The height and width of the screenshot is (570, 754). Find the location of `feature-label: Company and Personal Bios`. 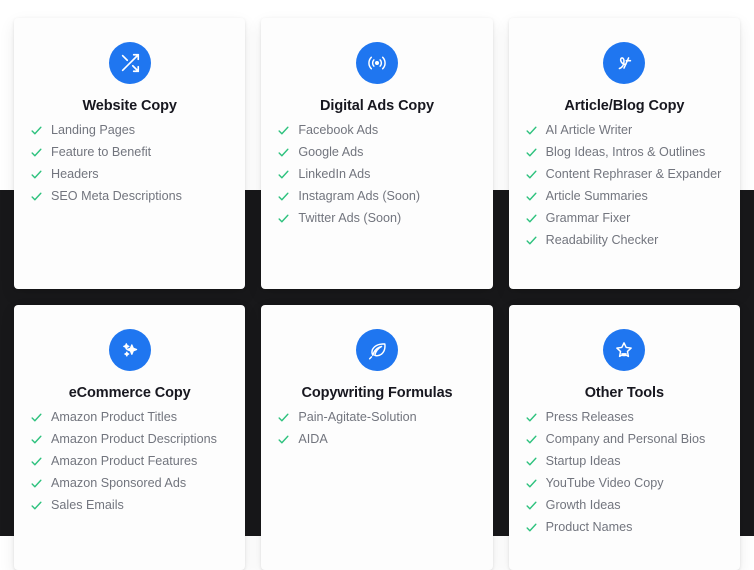

feature-label: Company and Personal Bios is located at coordinates (625, 439).